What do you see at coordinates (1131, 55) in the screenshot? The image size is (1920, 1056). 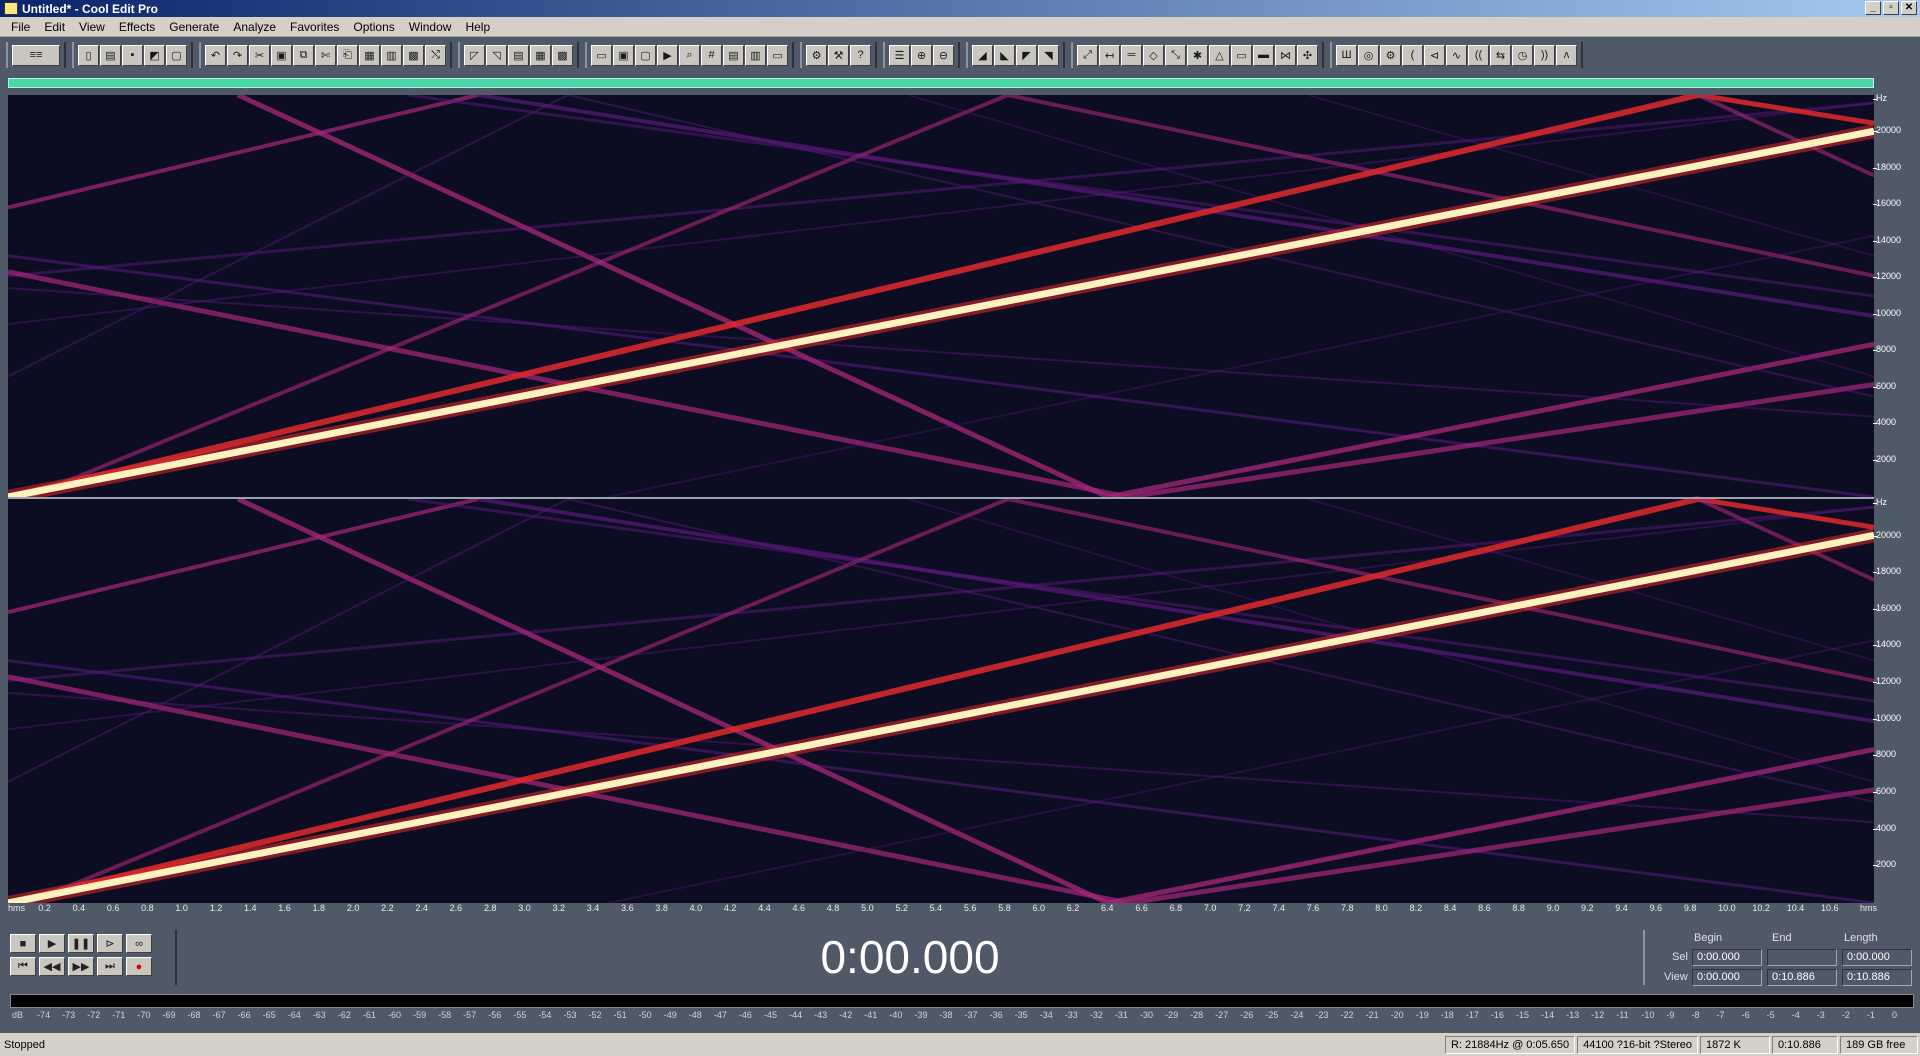 I see `tool-c-icon: ═` at bounding box center [1131, 55].